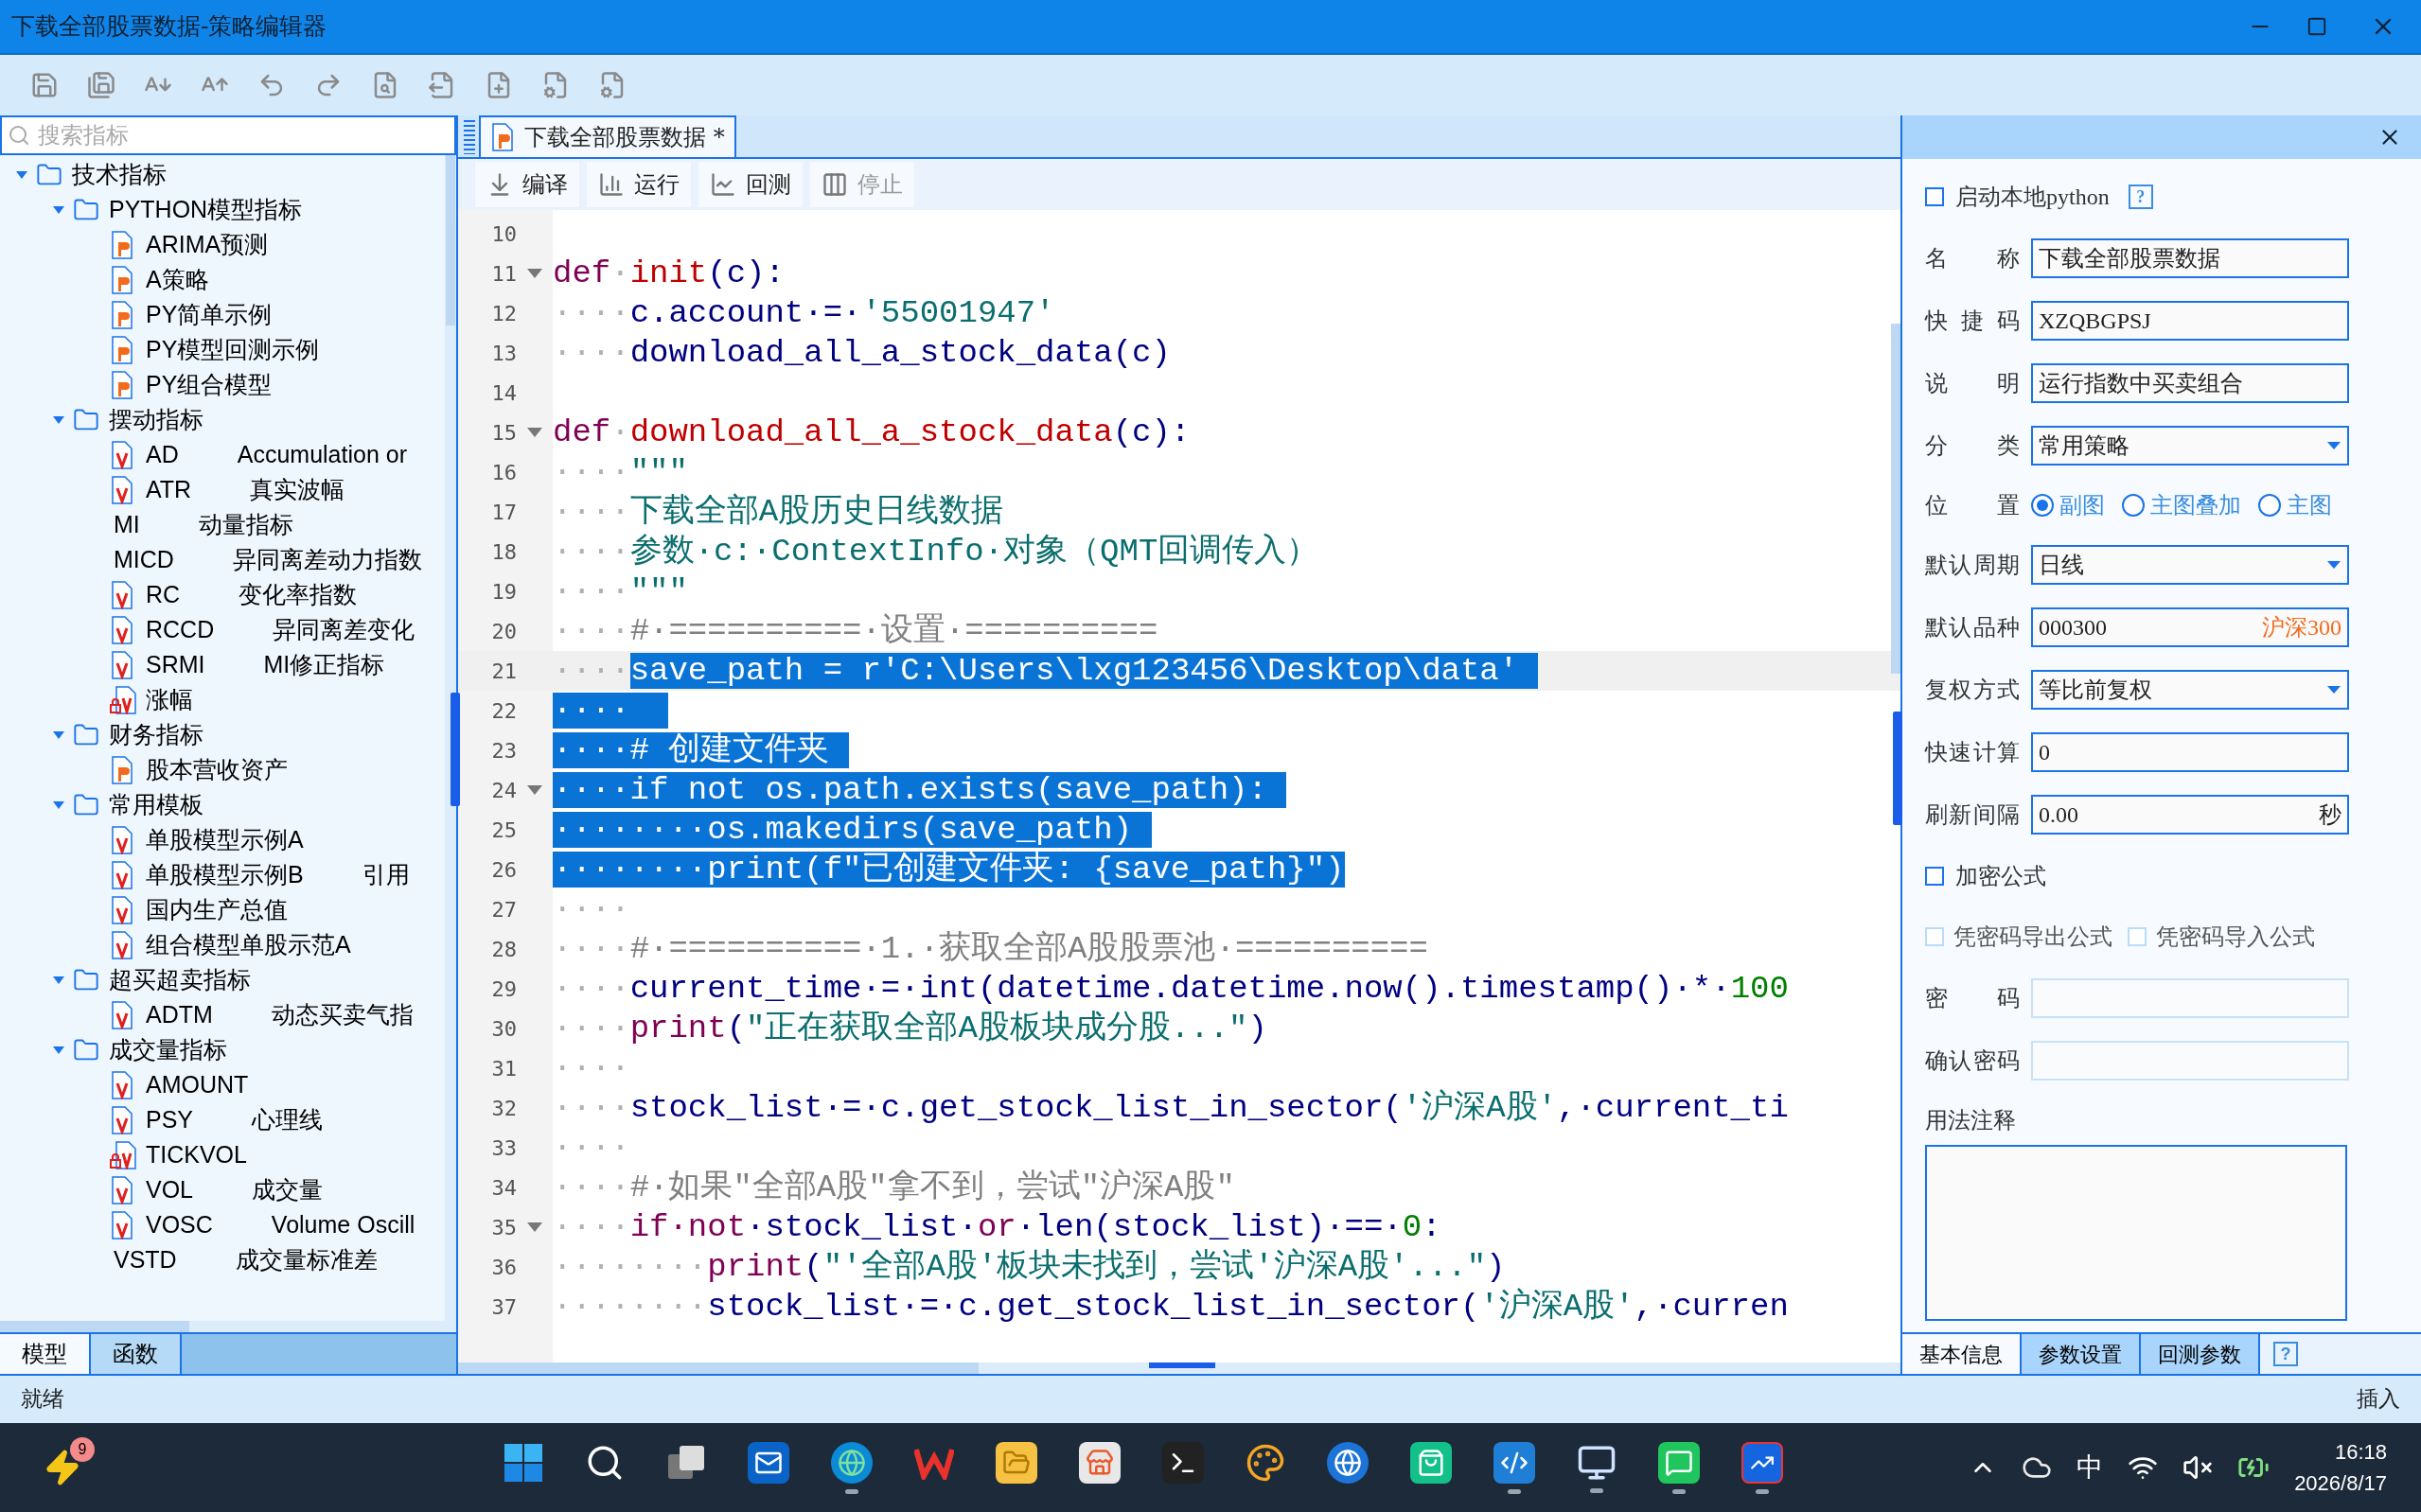  I want to click on toolbar-button: 编译, so click(527, 185).